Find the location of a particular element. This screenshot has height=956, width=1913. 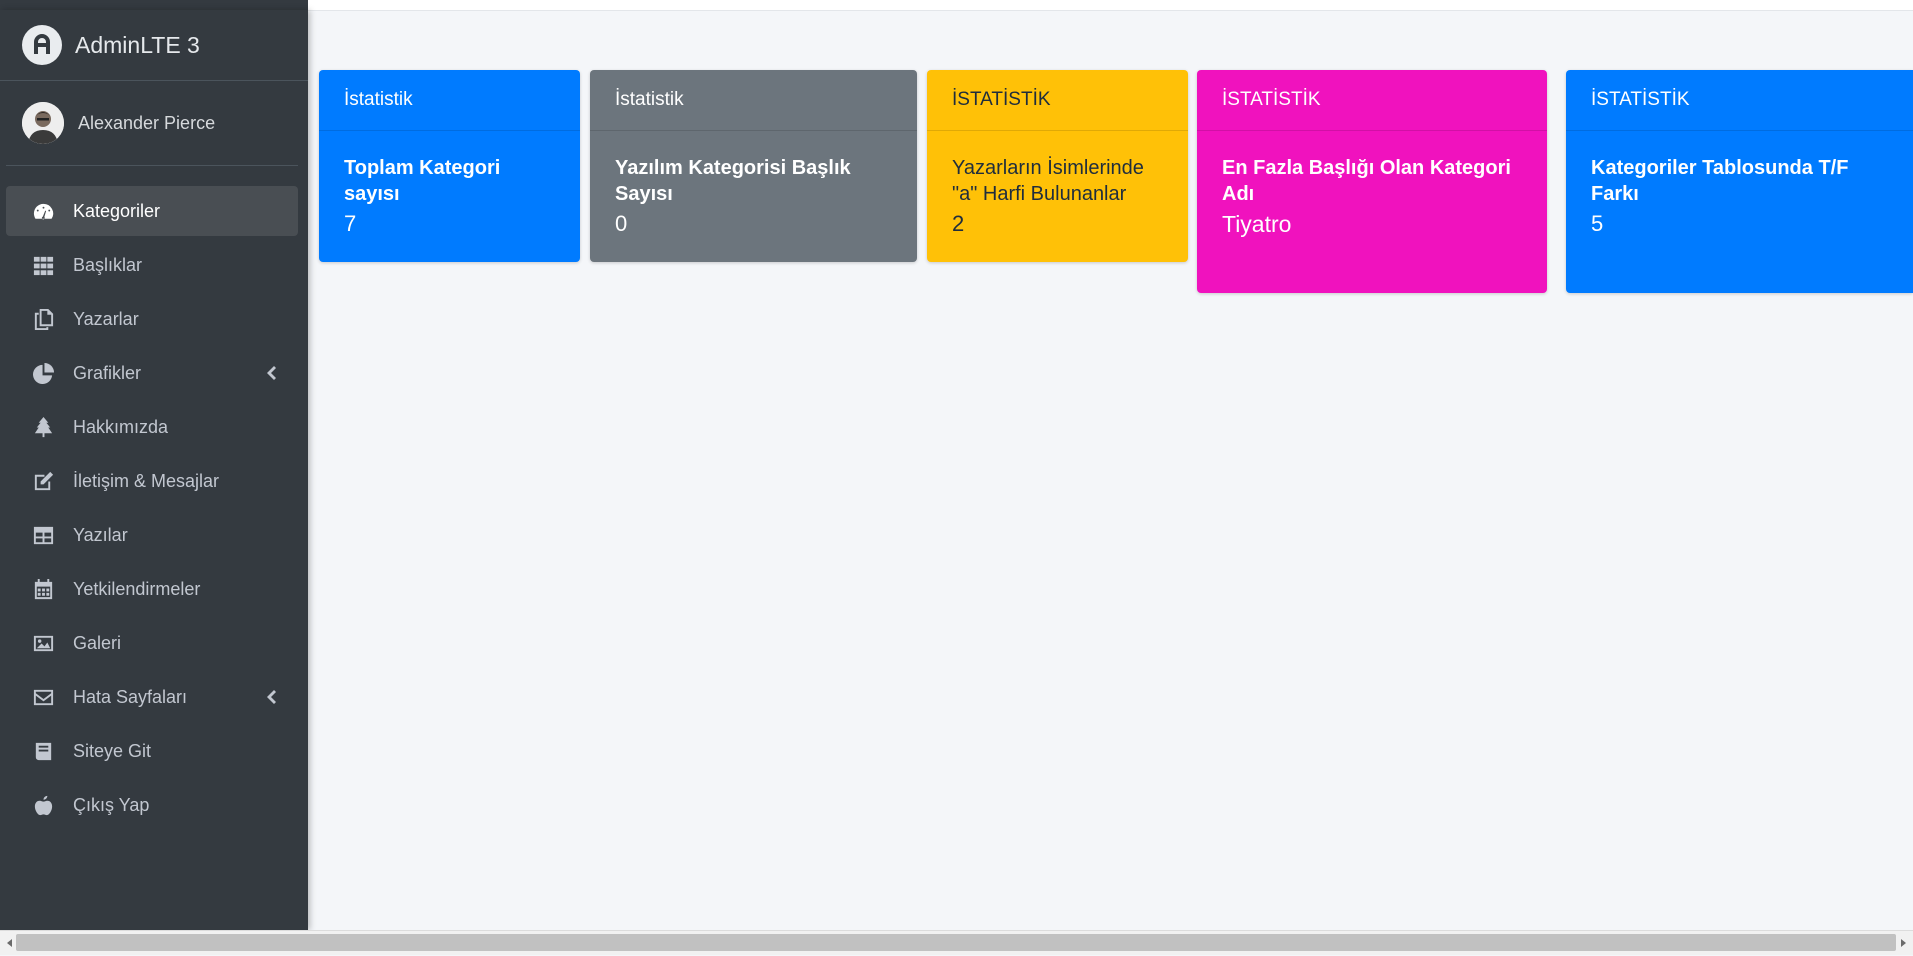

card-title: Kategoriler Tablosunda T/F Farkı is located at coordinates (1720, 181).